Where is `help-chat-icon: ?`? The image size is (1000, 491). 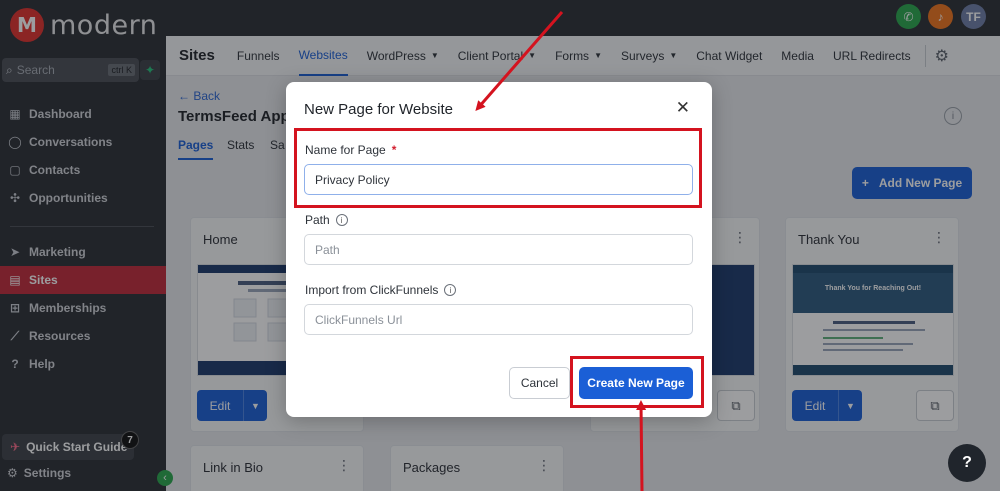
help-chat-icon: ? is located at coordinates (967, 463).